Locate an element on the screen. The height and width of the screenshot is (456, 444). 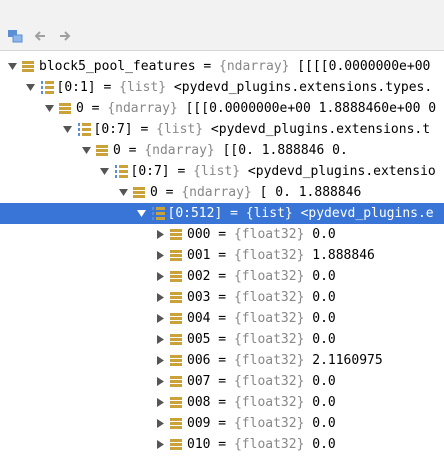
tree-leaf-item: 005 = {float32} 0.0 is located at coordinates (222, 339).